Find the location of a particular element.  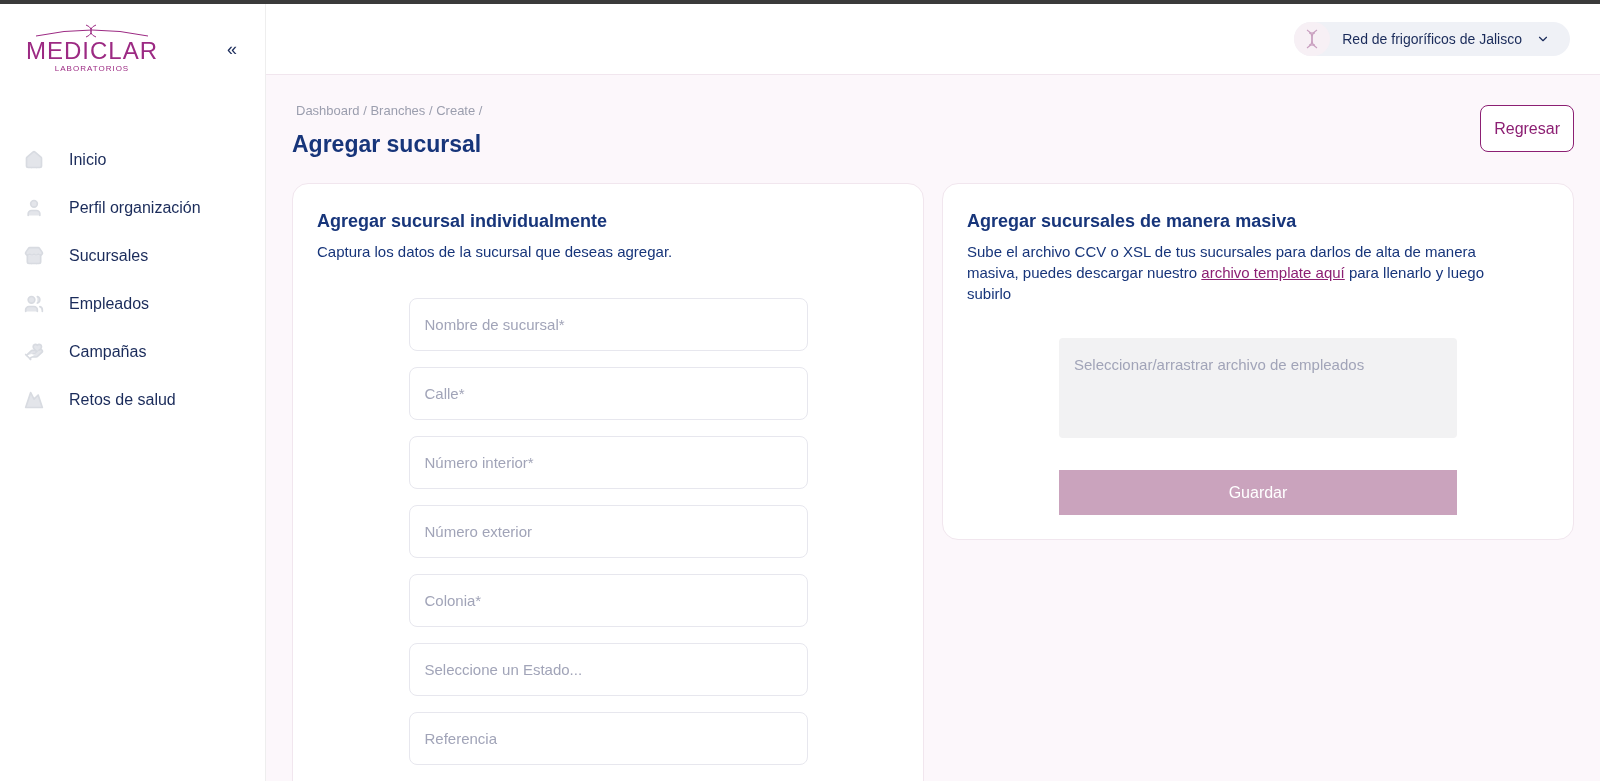

breadcrumb: Dashboard / Branches / Create / is located at coordinates (389, 111).